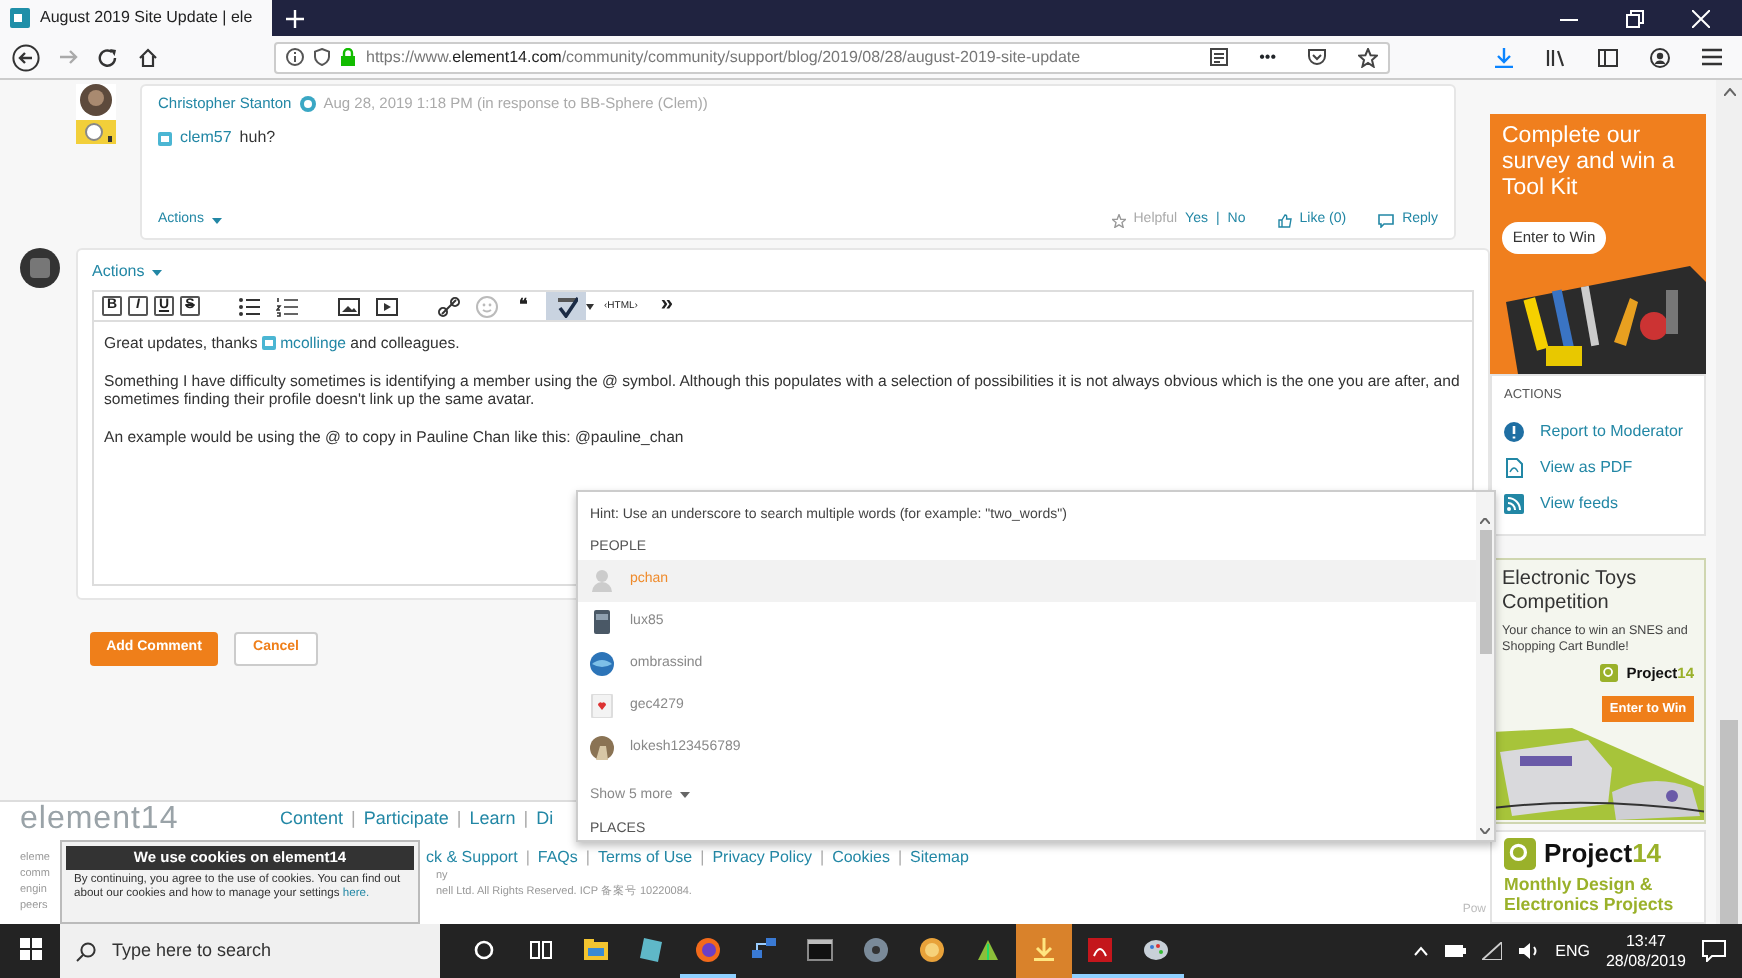 The image size is (1742, 978). Describe the element at coordinates (764, 949) in the screenshot. I see `network-icon` at that location.